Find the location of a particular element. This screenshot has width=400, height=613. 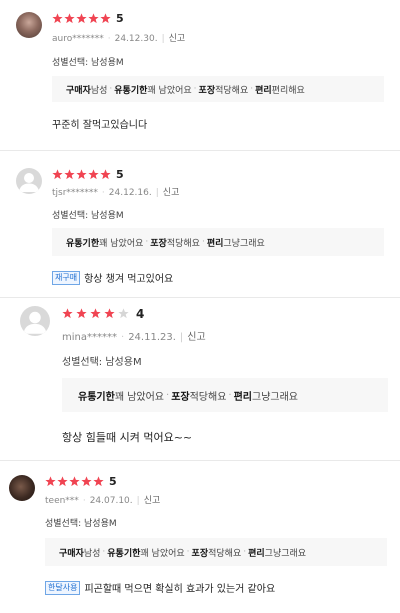

review-text-content: 꾸준히 잘먹고있습니다 is located at coordinates (100, 125).